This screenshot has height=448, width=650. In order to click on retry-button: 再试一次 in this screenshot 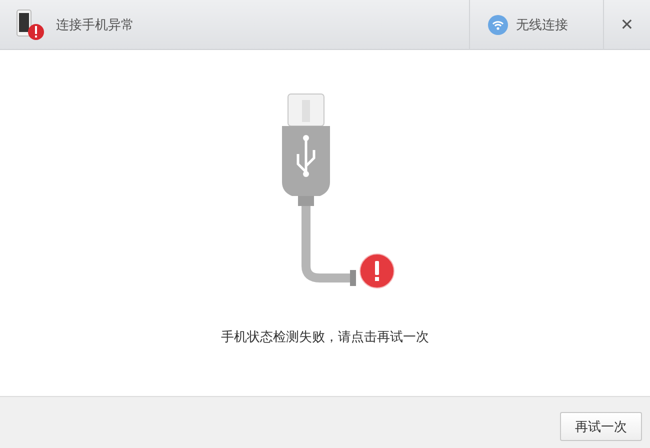, I will do `click(601, 426)`.